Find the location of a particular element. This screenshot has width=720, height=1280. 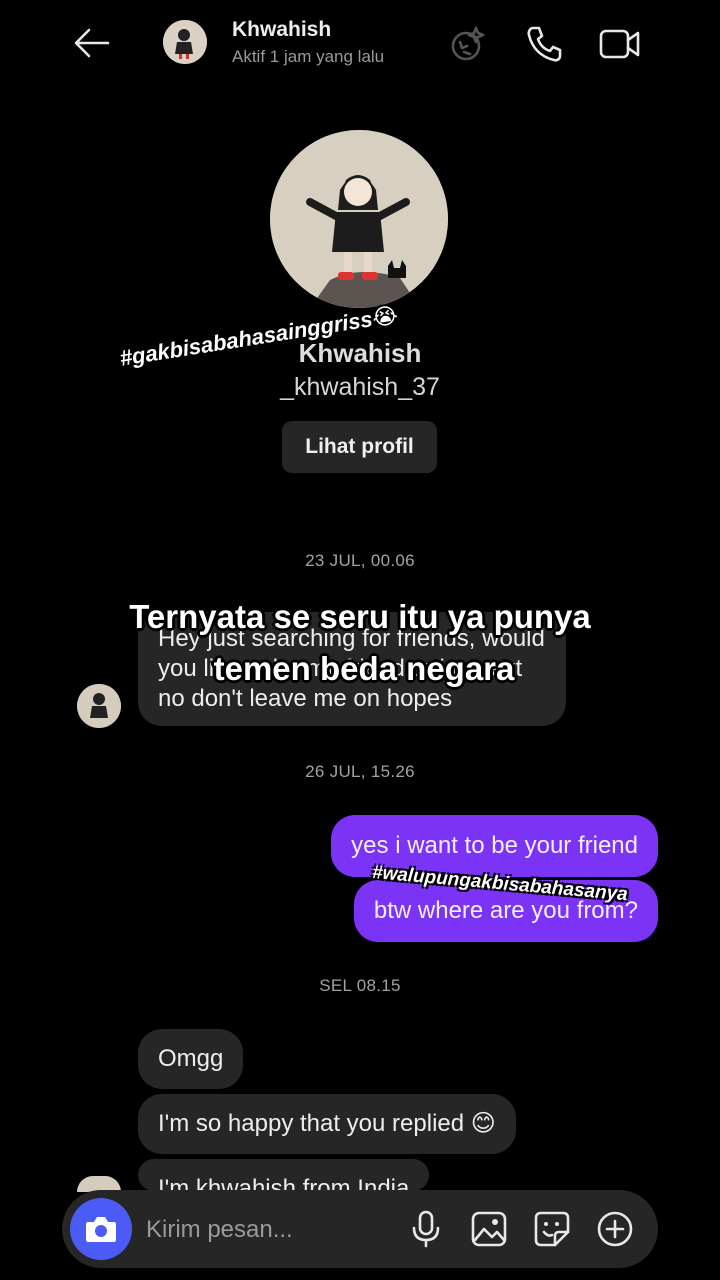

plus-icon is located at coordinates (615, 1229).